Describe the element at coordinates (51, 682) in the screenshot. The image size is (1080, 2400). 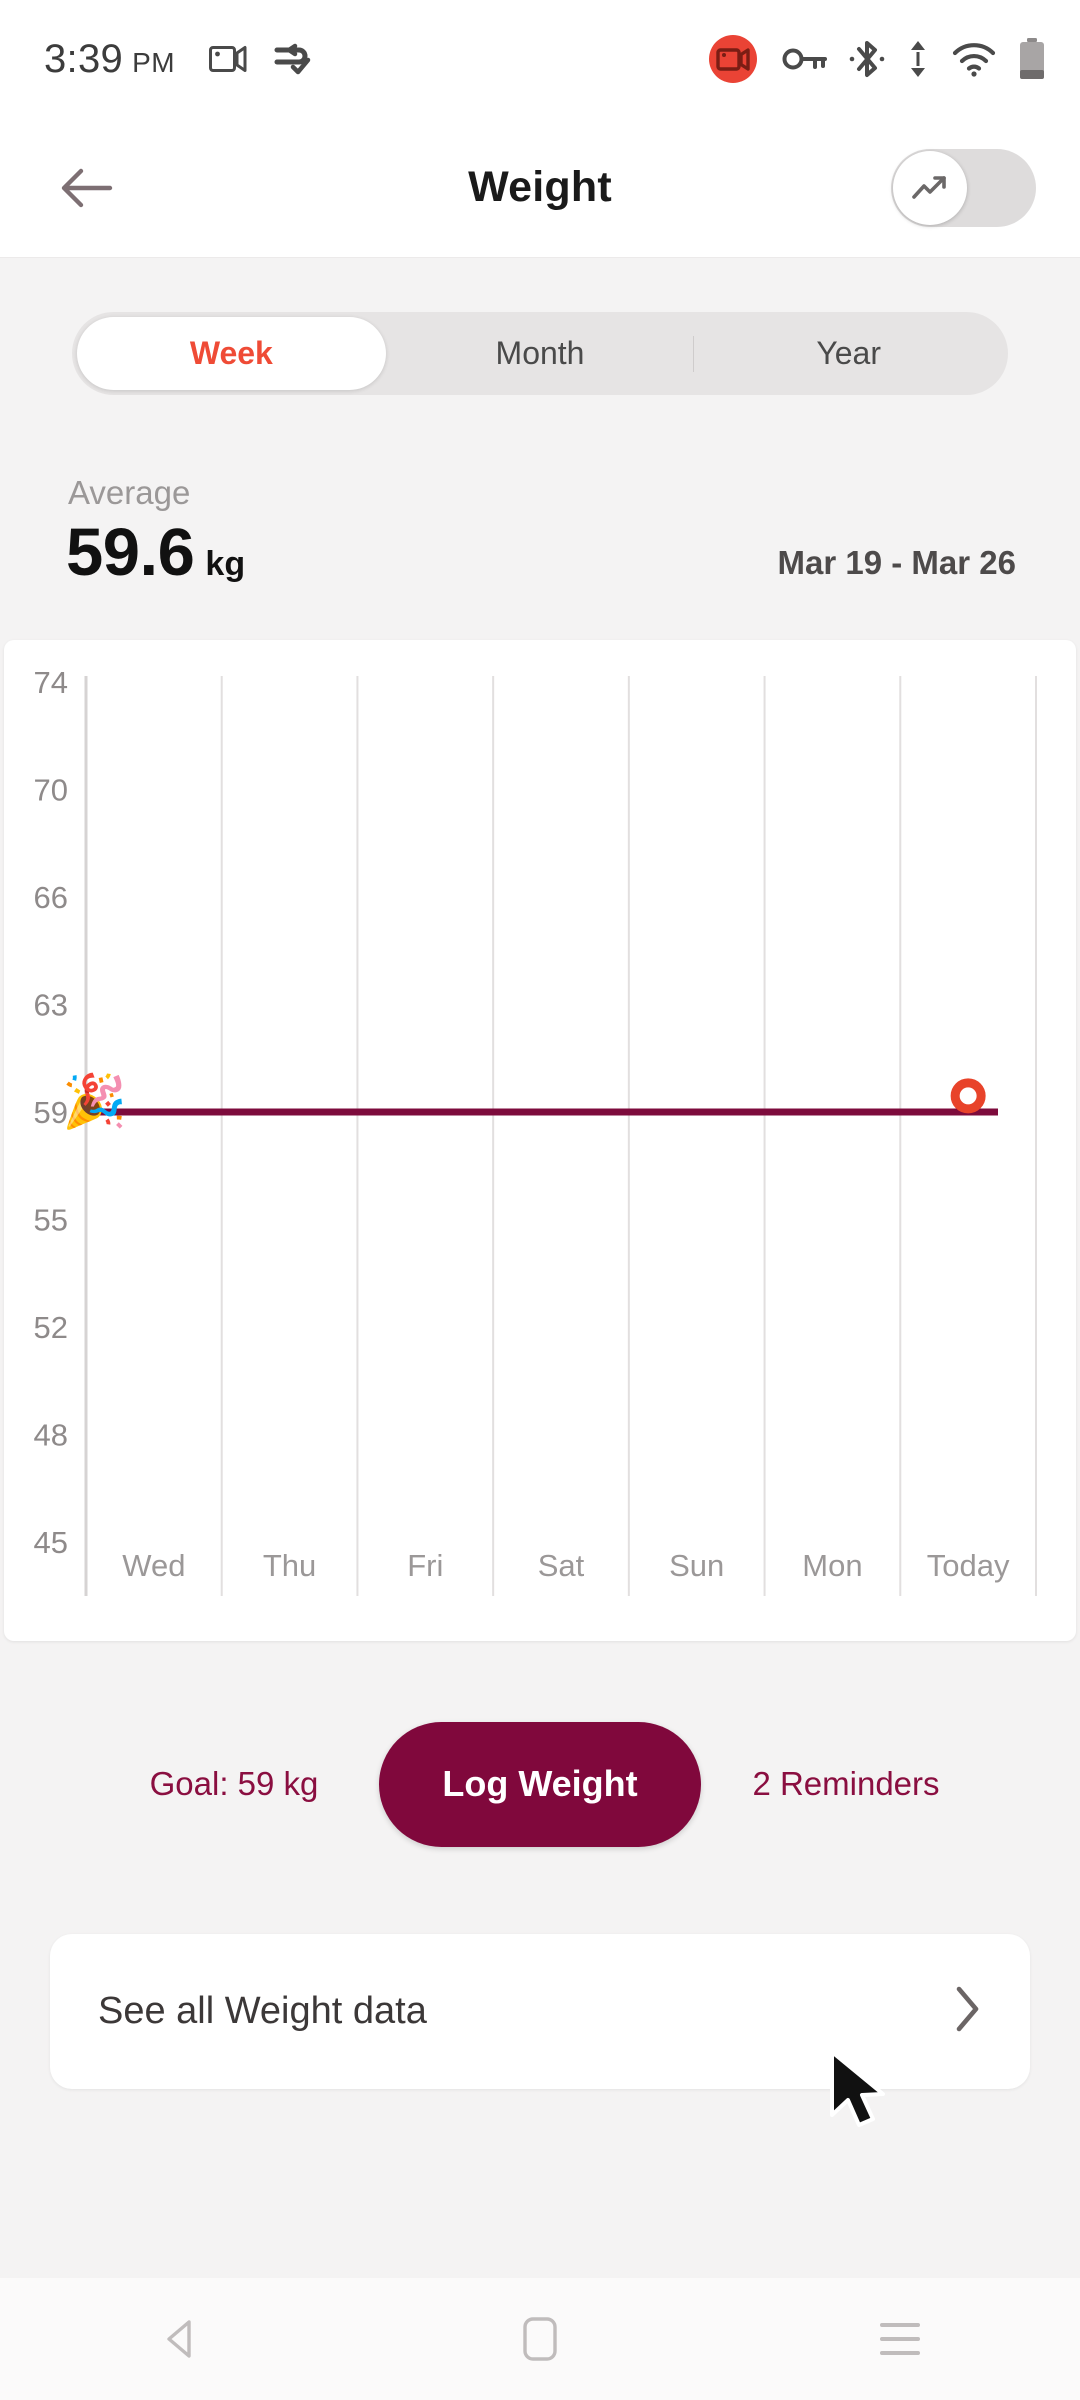
I see `svg-text: 74` at that location.